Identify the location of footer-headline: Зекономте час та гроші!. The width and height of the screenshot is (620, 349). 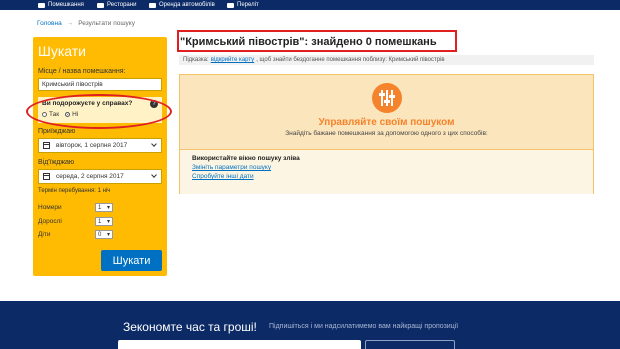
(190, 327).